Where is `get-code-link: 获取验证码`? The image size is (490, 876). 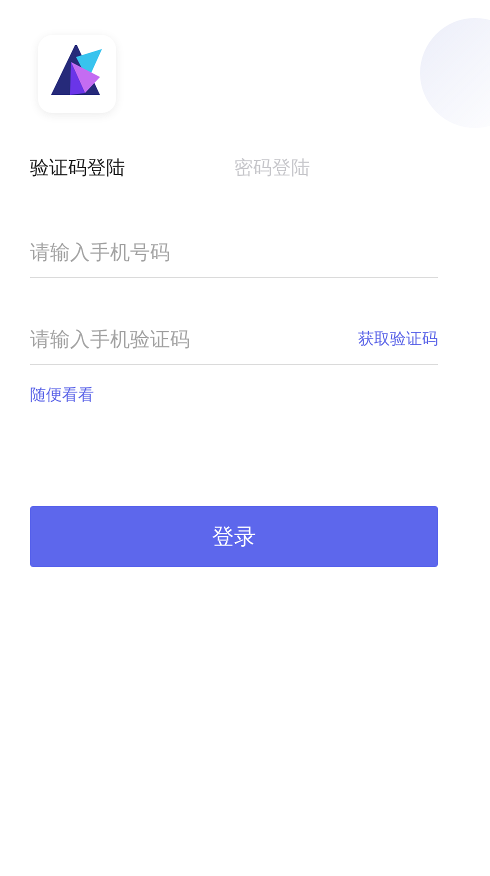
get-code-link: 获取验证码 is located at coordinates (398, 339).